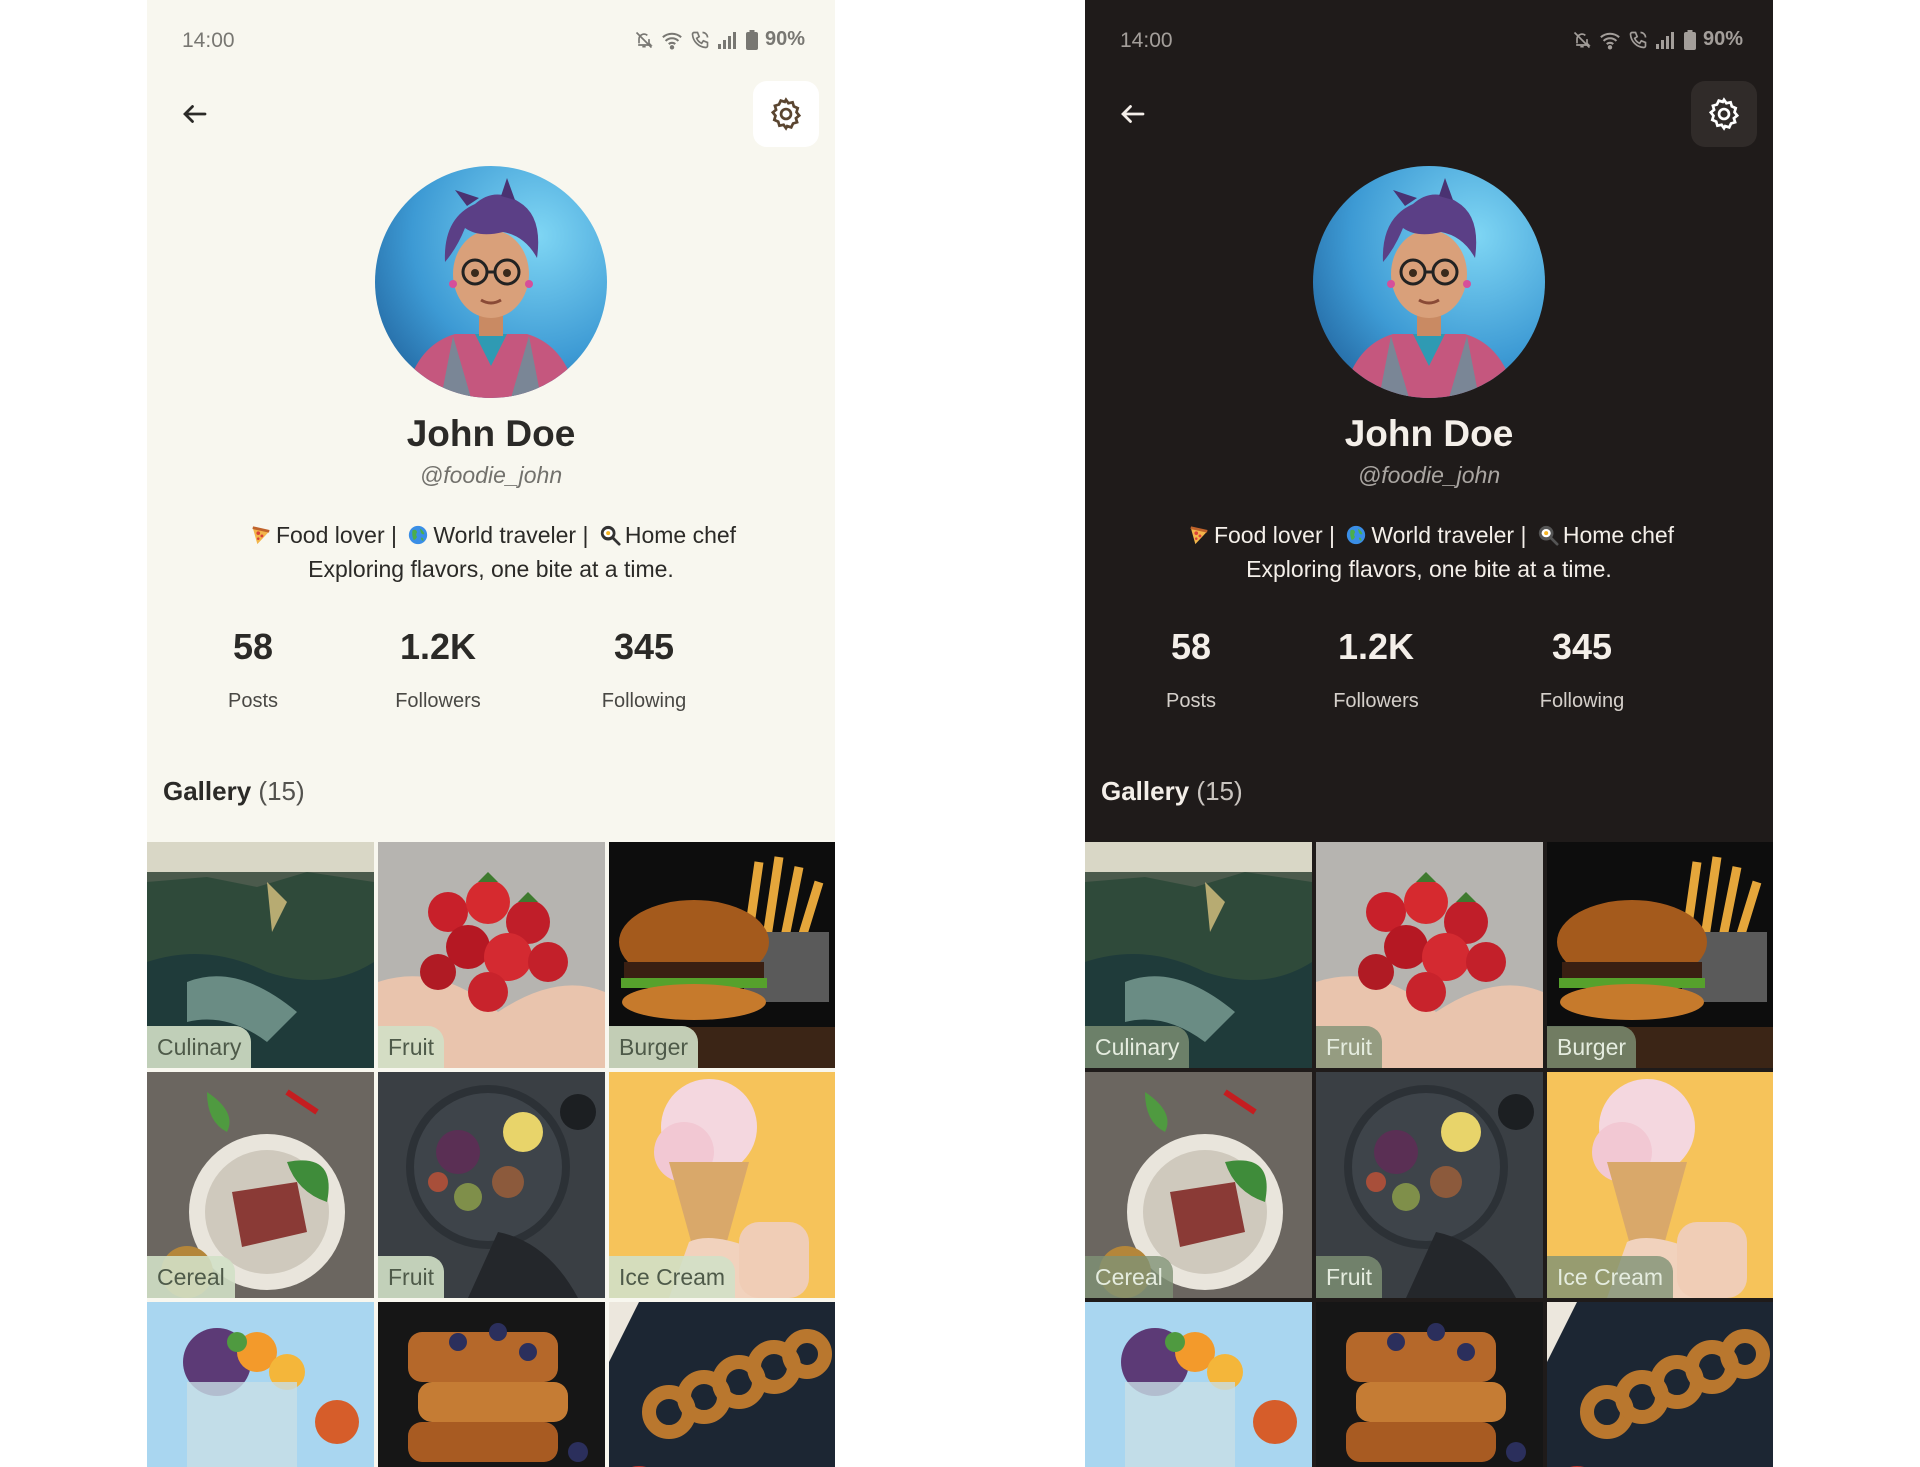 The width and height of the screenshot is (1920, 1467). Describe the element at coordinates (191, 1277) in the screenshot. I see `gallery-item-tag: Cereal` at that location.